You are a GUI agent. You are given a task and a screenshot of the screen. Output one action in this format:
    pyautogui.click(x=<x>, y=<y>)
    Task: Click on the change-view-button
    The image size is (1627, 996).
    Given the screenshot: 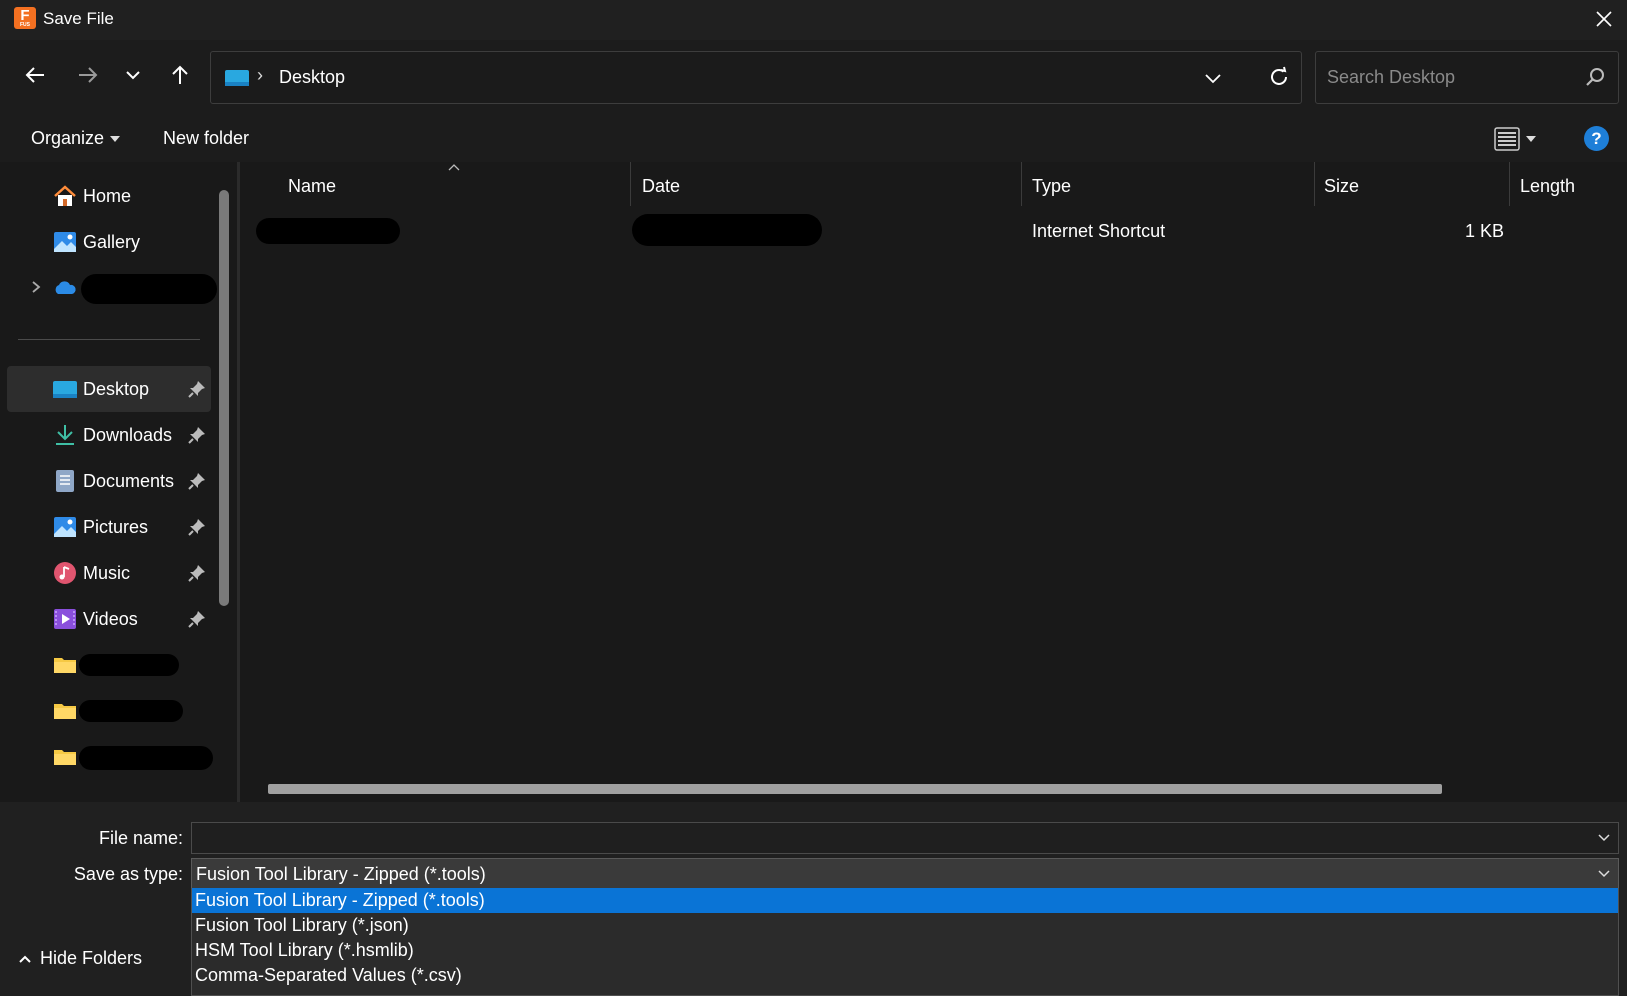 What is the action you would take?
    pyautogui.click(x=1523, y=139)
    